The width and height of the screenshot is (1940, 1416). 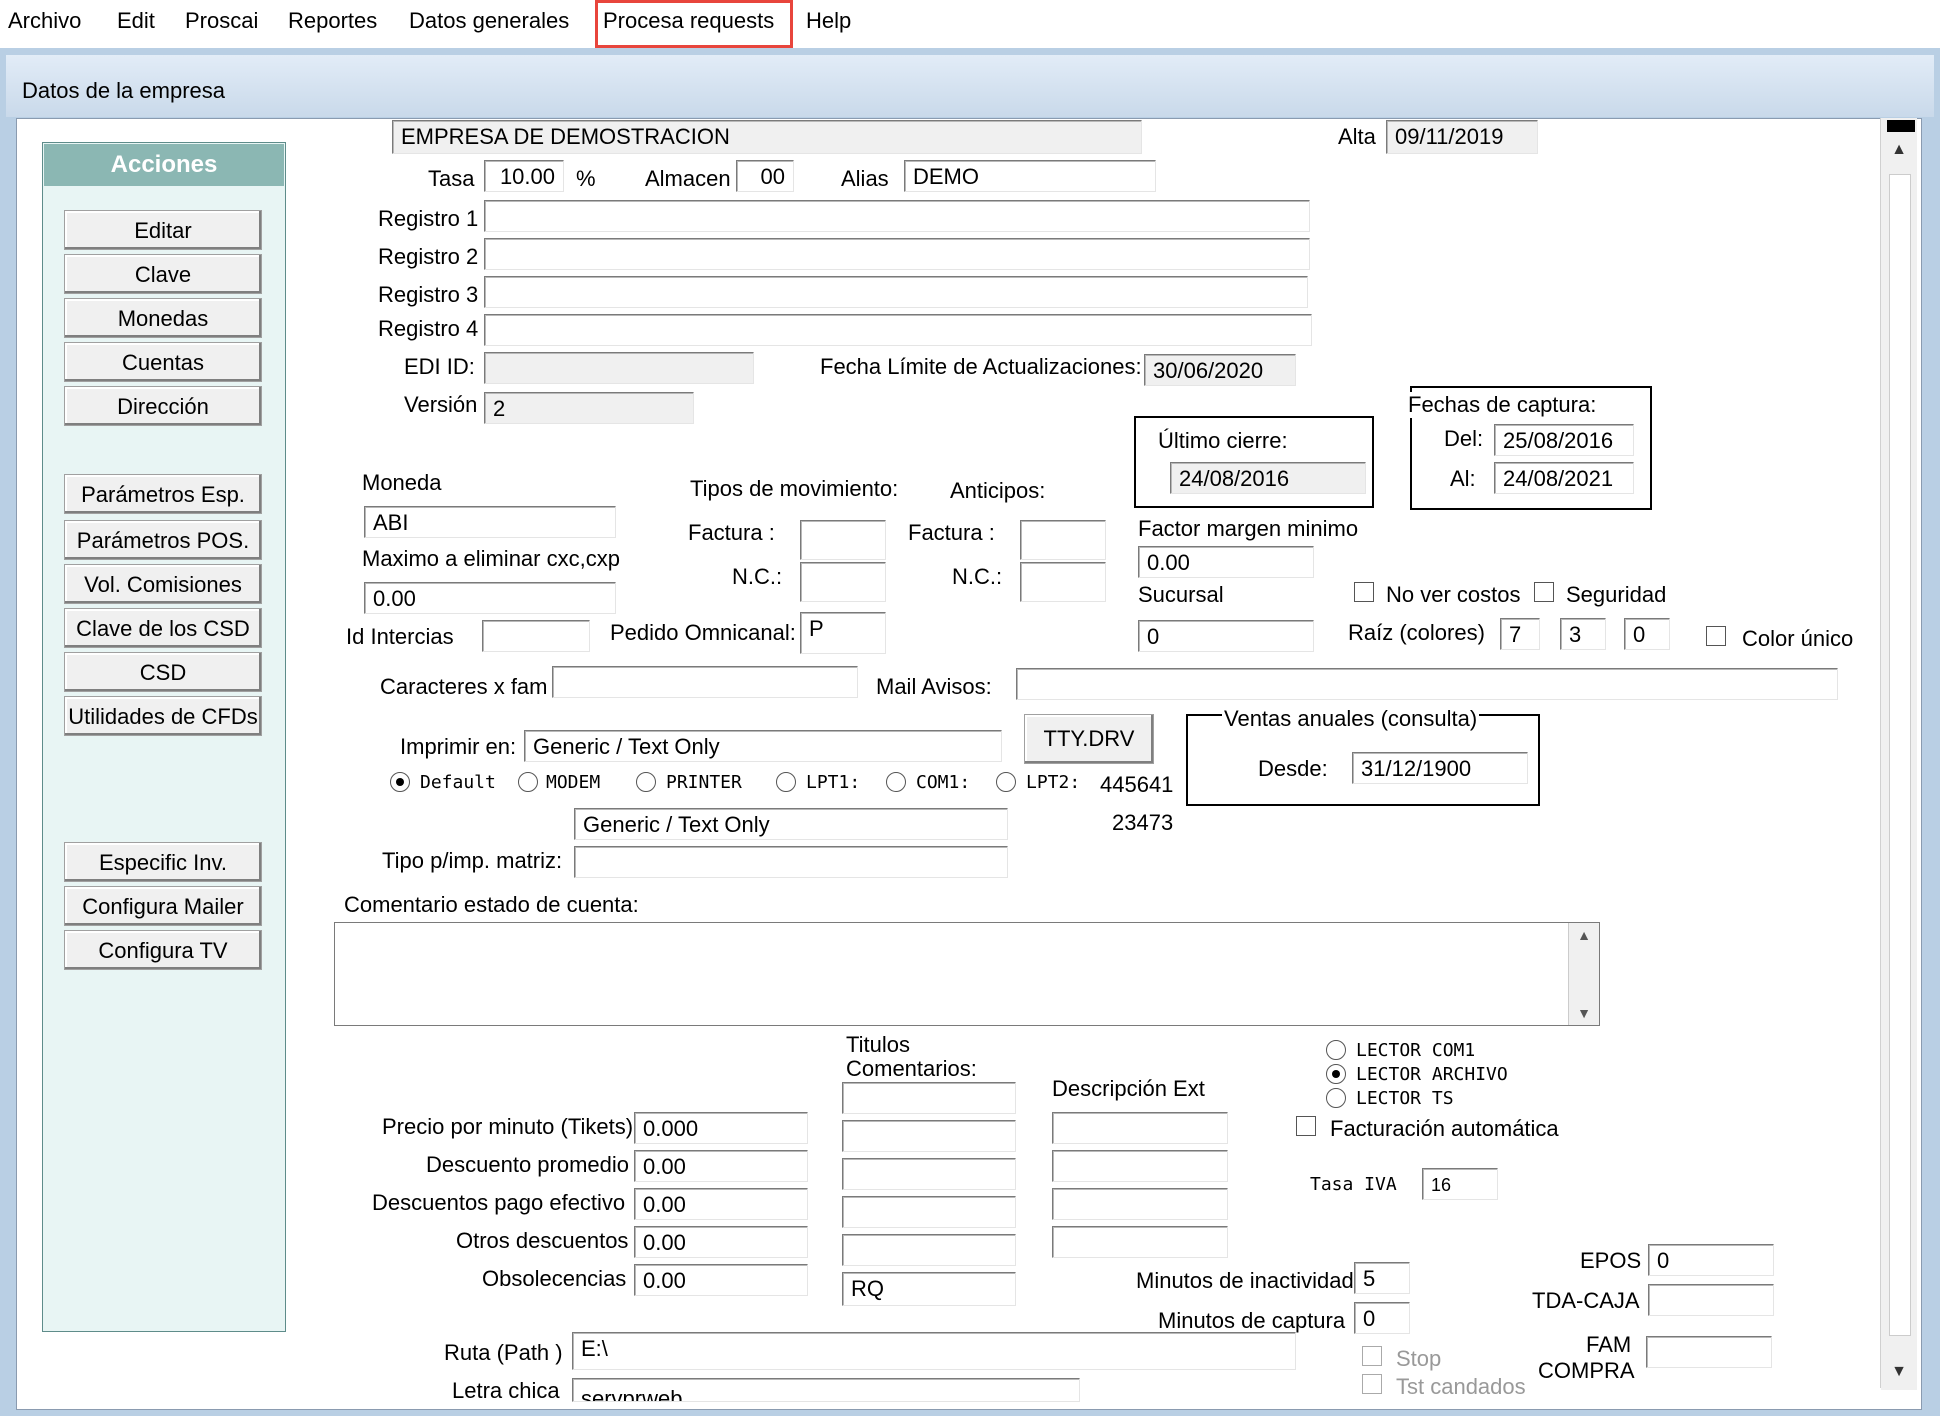 I want to click on vertical-scrollbar: ▲ ▼, so click(x=1898, y=754).